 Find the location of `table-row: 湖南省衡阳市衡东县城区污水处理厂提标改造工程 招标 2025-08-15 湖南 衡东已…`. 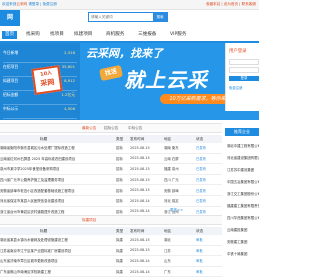

table-row: 湖南省衡阳市衡东县城区污水处理厂提标改造工程 招标 2025-08-15 湖南 衡东已… is located at coordinates (111, 148).